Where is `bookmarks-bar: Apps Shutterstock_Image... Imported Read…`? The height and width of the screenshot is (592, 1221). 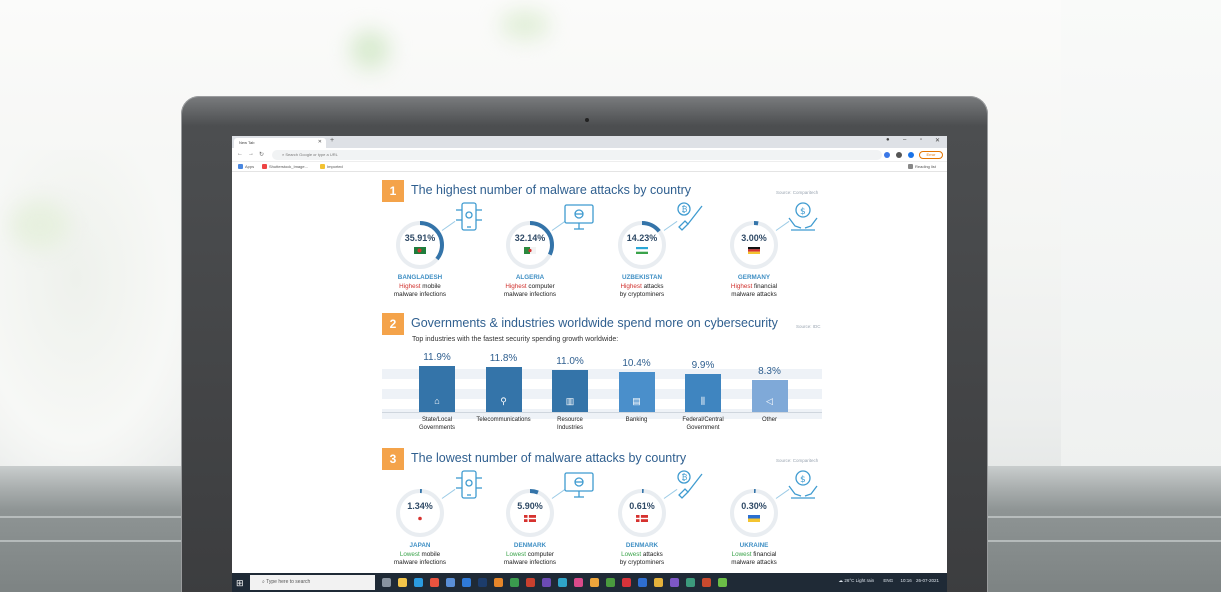 bookmarks-bar: Apps Shutterstock_Image... Imported Read… is located at coordinates (589, 167).